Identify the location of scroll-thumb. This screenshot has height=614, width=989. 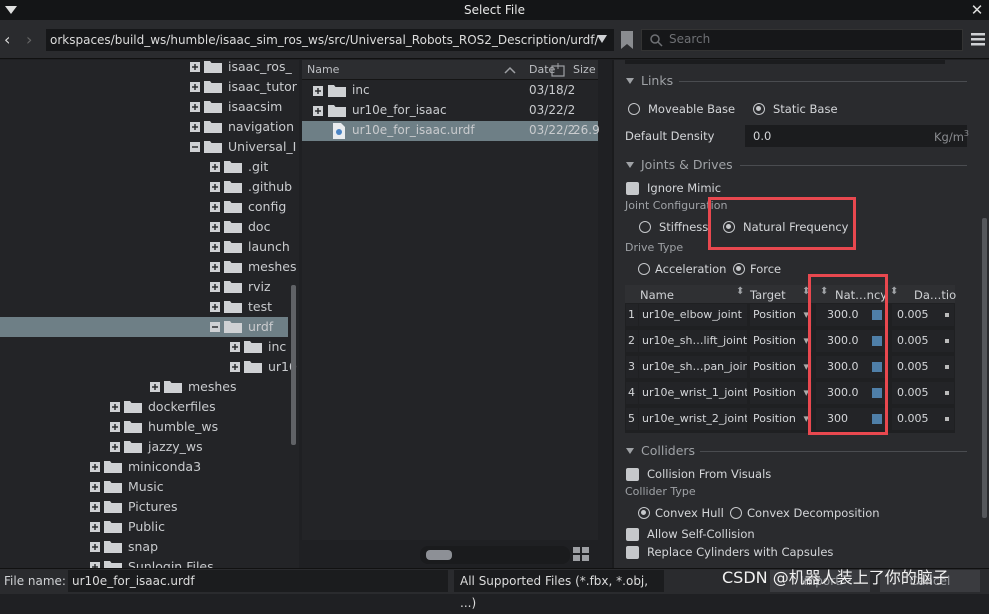
(439, 555).